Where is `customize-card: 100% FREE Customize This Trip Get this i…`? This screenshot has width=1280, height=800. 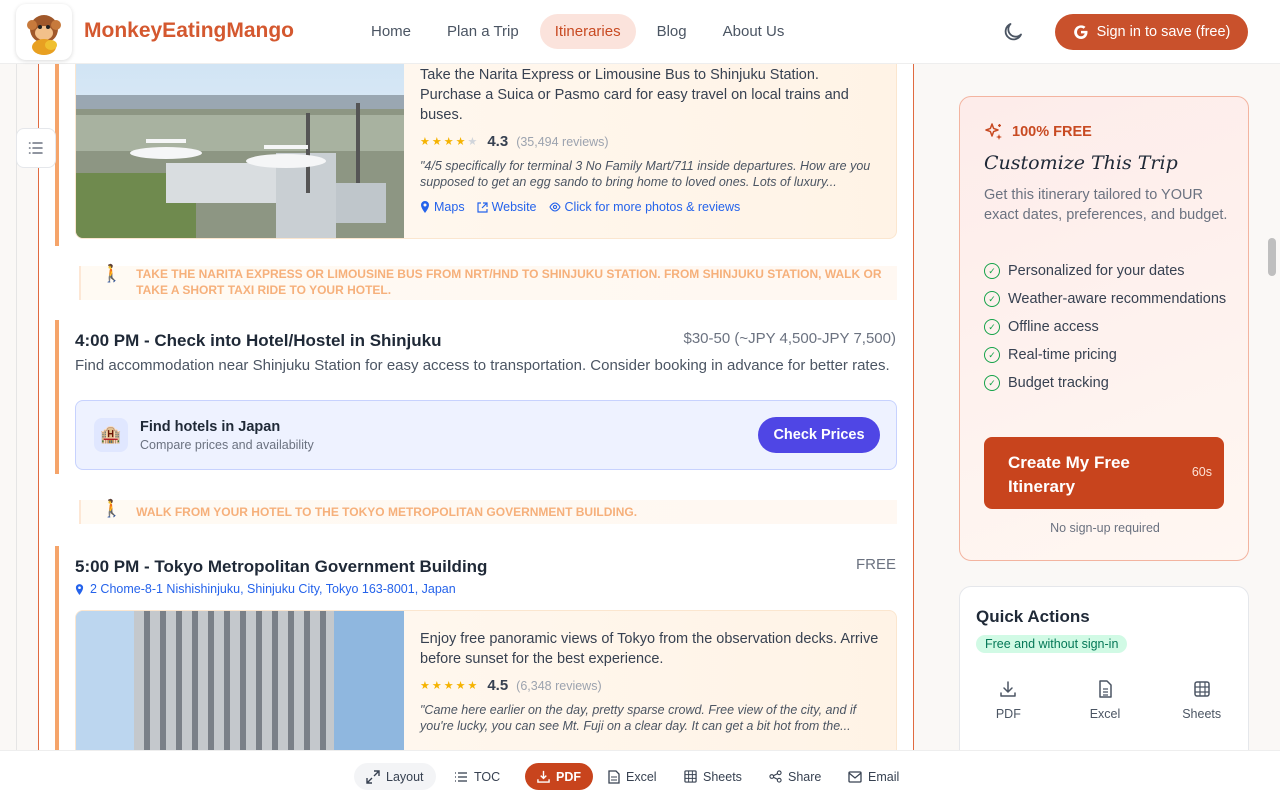
customize-card: 100% FREE Customize This Trip Get this i… is located at coordinates (1104, 328).